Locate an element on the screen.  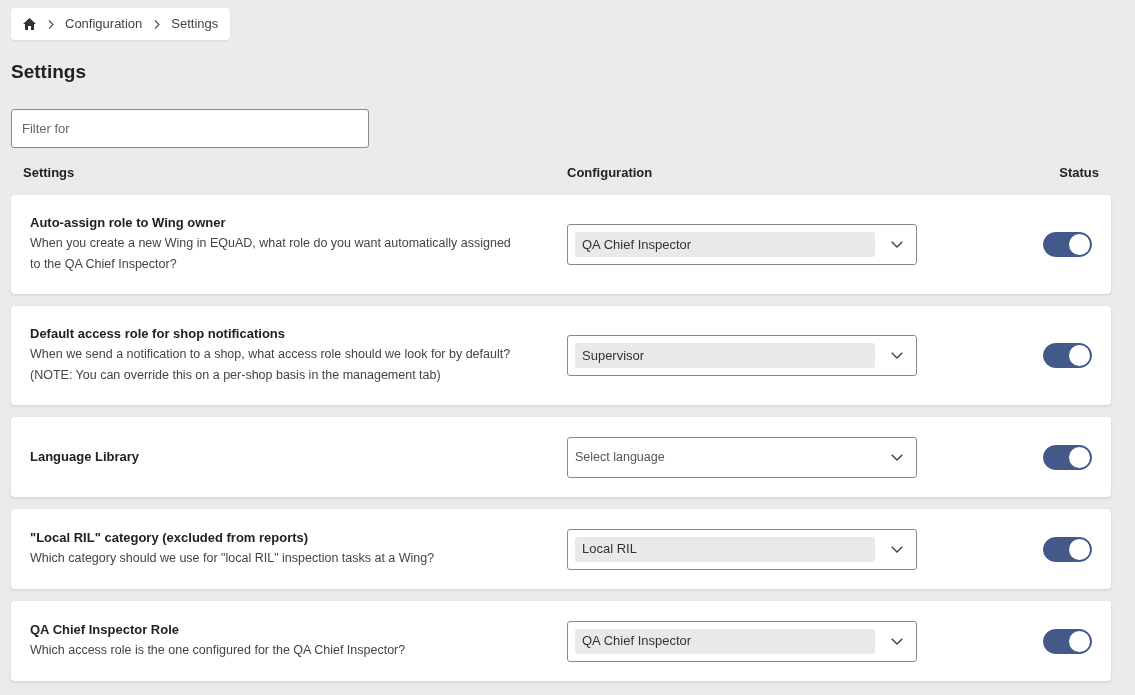
page-title: Settings is located at coordinates (49, 72).